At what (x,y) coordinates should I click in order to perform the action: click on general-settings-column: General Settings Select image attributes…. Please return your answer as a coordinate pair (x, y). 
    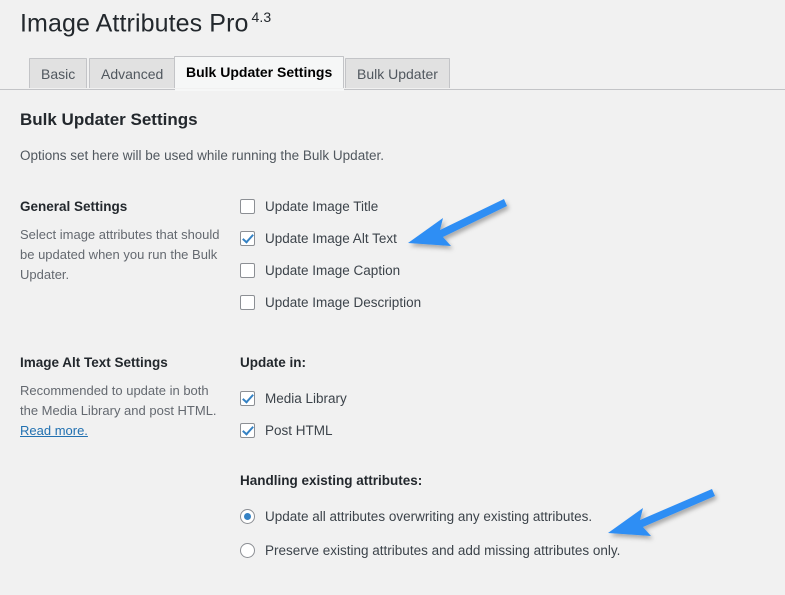
    Looking at the image, I should click on (122, 242).